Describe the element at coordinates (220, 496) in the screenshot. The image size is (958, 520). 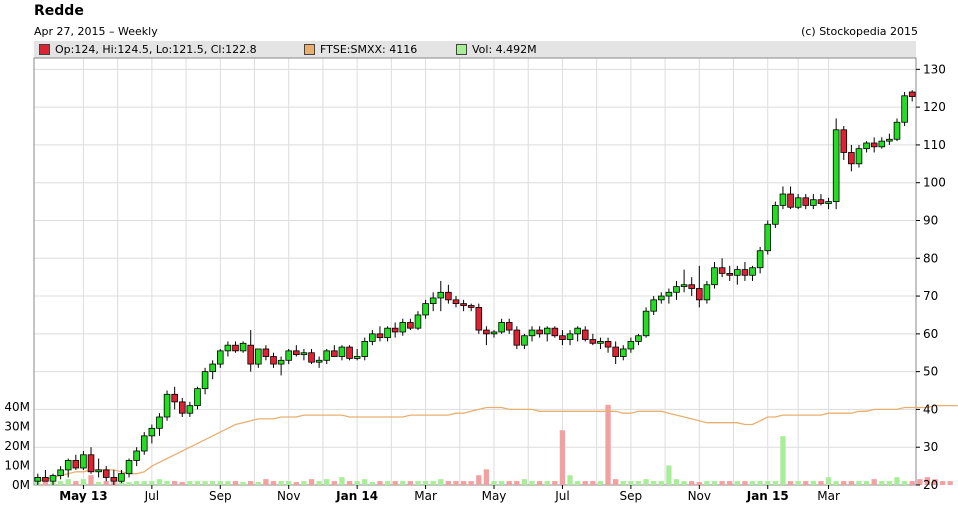
I see `date-tick-label: Sep` at that location.